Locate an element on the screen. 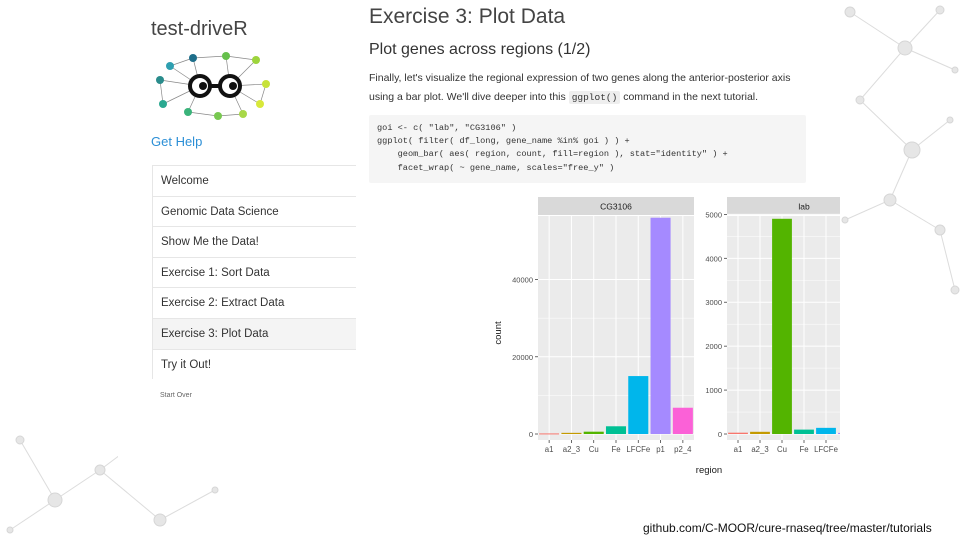  nav-item-show-me-the-data: Show Me the Data! is located at coordinates (254, 241).